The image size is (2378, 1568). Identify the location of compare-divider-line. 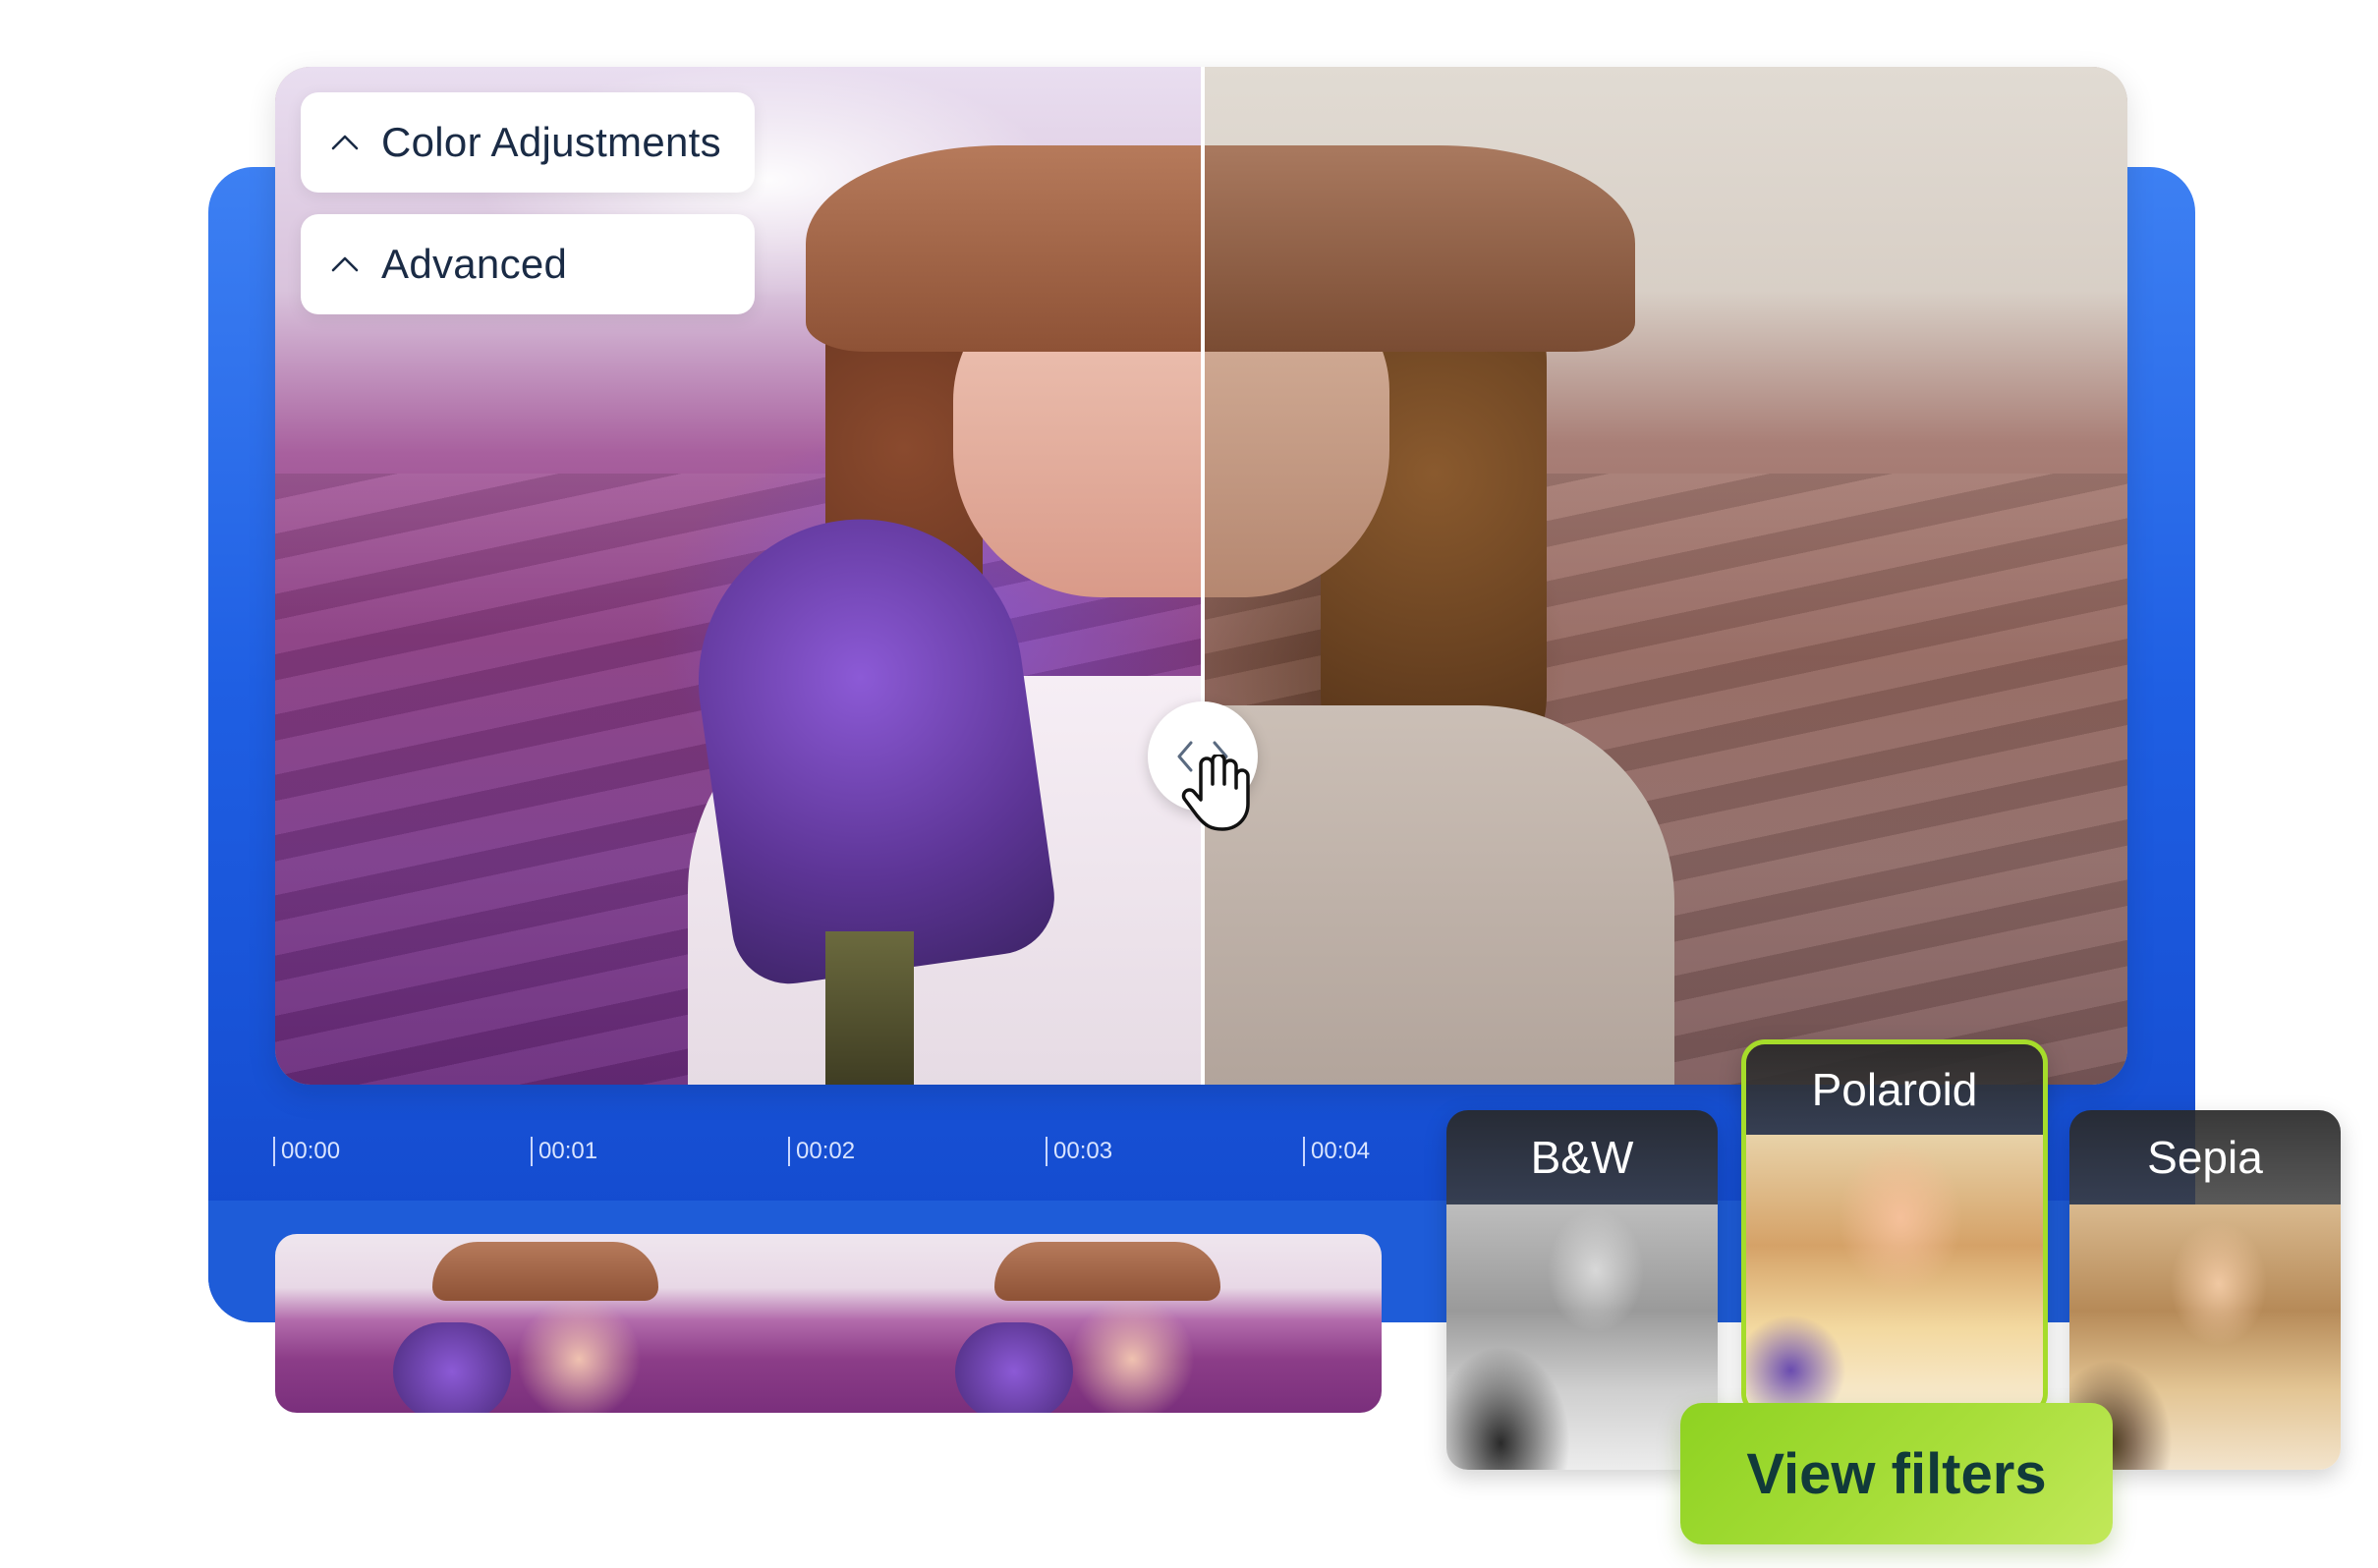
(1203, 576).